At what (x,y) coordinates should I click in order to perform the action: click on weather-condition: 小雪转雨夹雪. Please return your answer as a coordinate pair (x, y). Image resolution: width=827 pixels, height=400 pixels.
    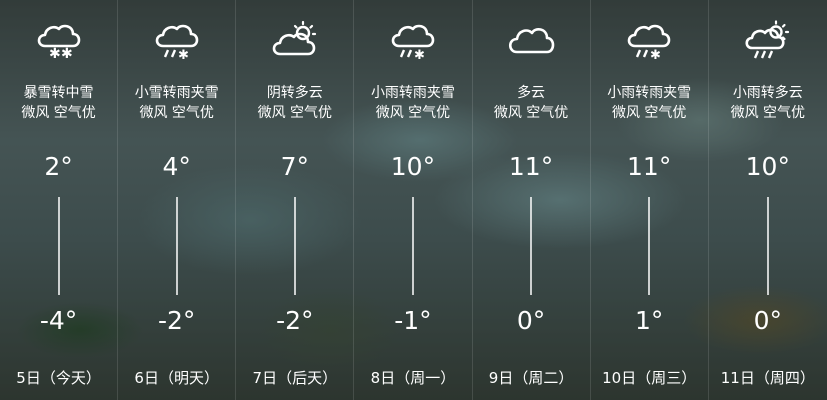
    Looking at the image, I should click on (176, 93).